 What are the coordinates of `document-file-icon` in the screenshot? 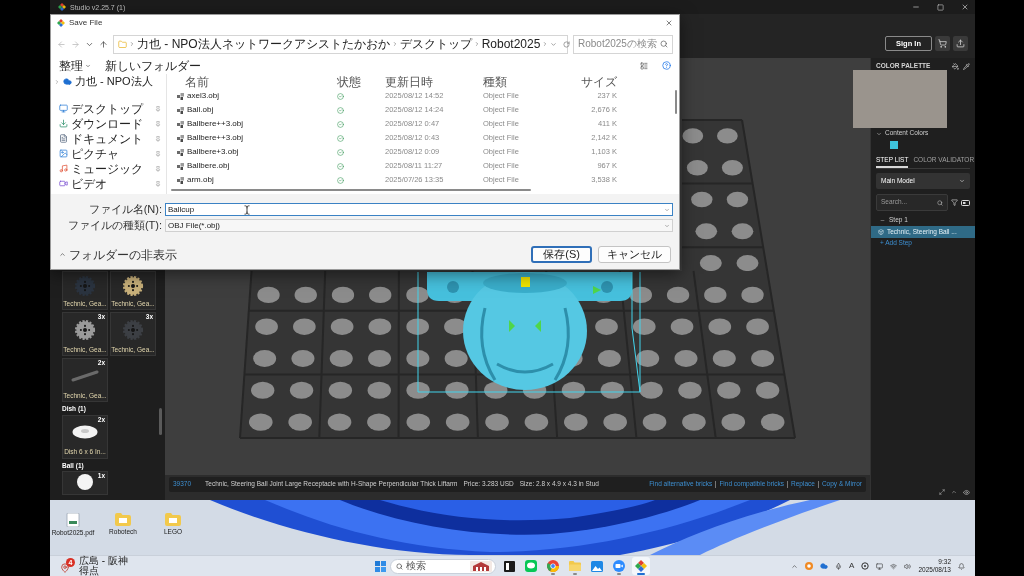 It's located at (73, 520).